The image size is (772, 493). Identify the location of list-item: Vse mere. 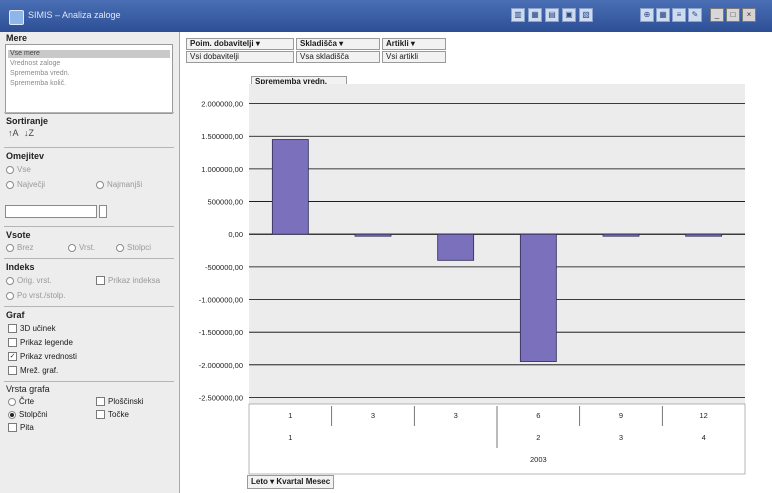
(25, 53).